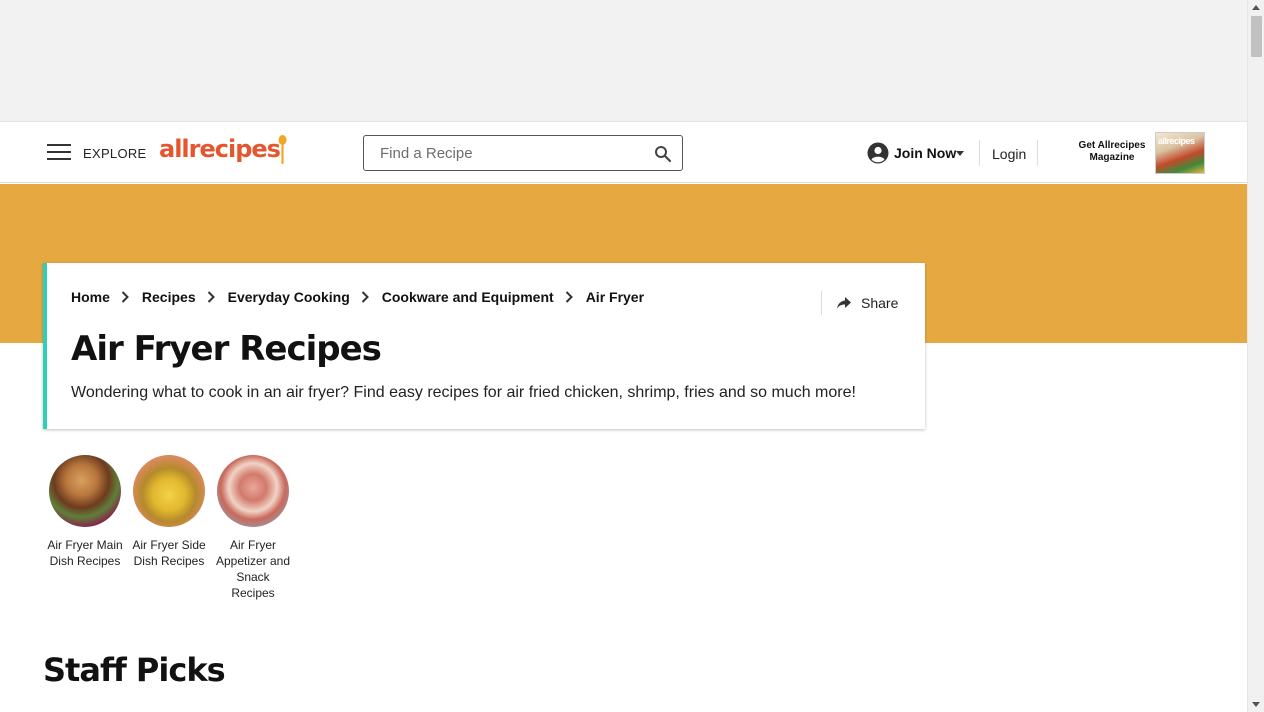 This screenshot has height=712, width=1264. Describe the element at coordinates (169, 297) in the screenshot. I see `breadcrumb-recipes: Recipes` at that location.